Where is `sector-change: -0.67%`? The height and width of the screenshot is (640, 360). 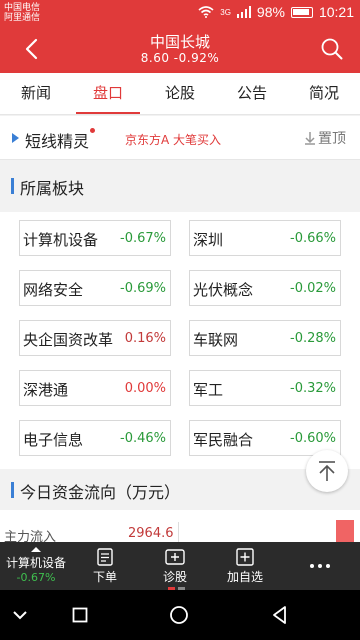
sector-change: -0.67% is located at coordinates (143, 238).